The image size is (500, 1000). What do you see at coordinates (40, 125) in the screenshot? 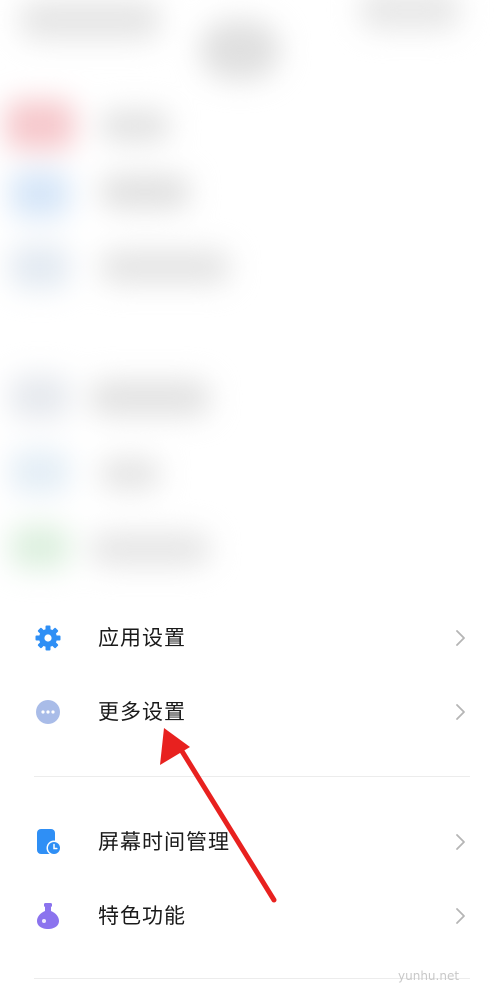
I see `blurred-icon-red` at bounding box center [40, 125].